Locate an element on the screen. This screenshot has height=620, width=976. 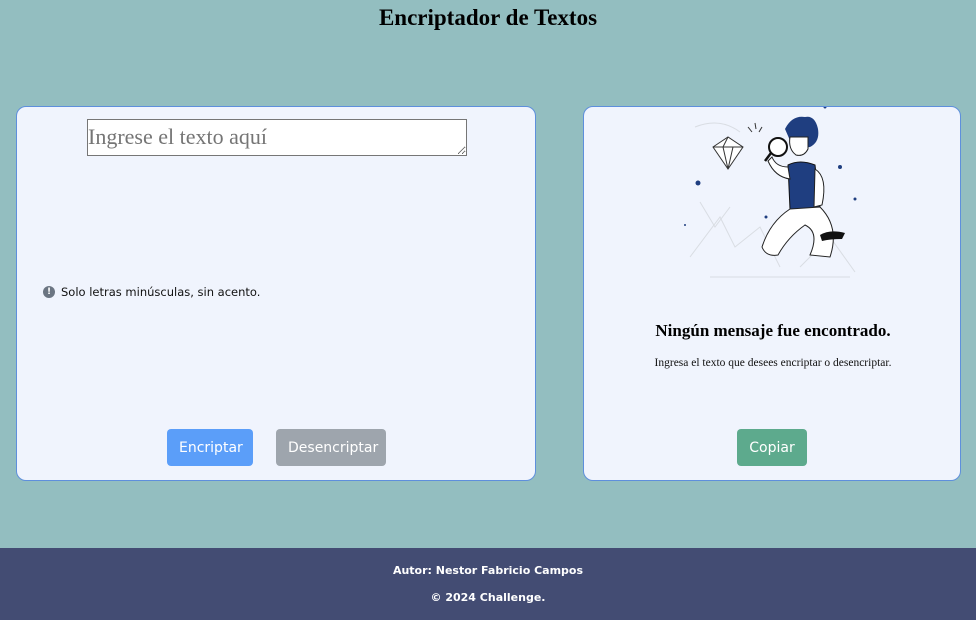
text-input-wrapper is located at coordinates (277, 137).